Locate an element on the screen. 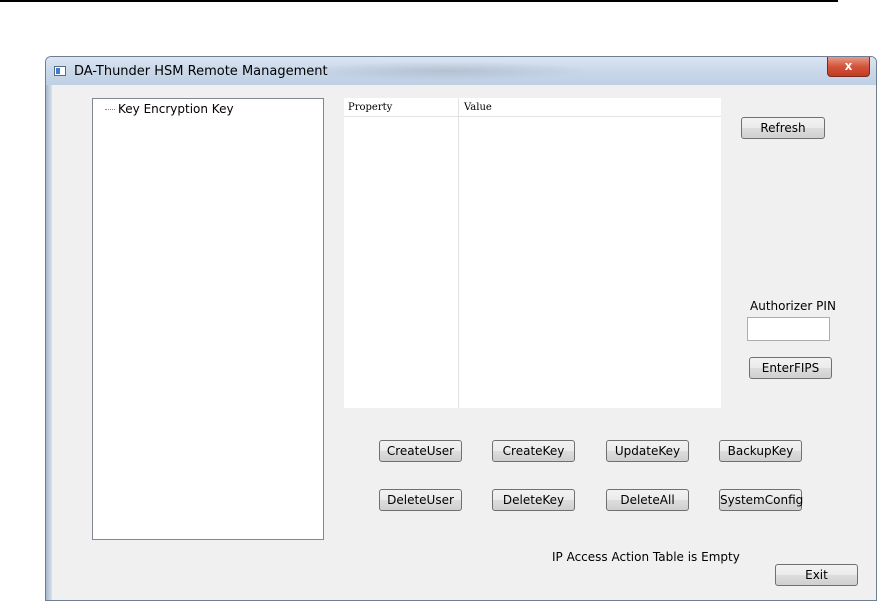 The height and width of the screenshot is (601, 877). tree-connector-icon is located at coordinates (110, 109).